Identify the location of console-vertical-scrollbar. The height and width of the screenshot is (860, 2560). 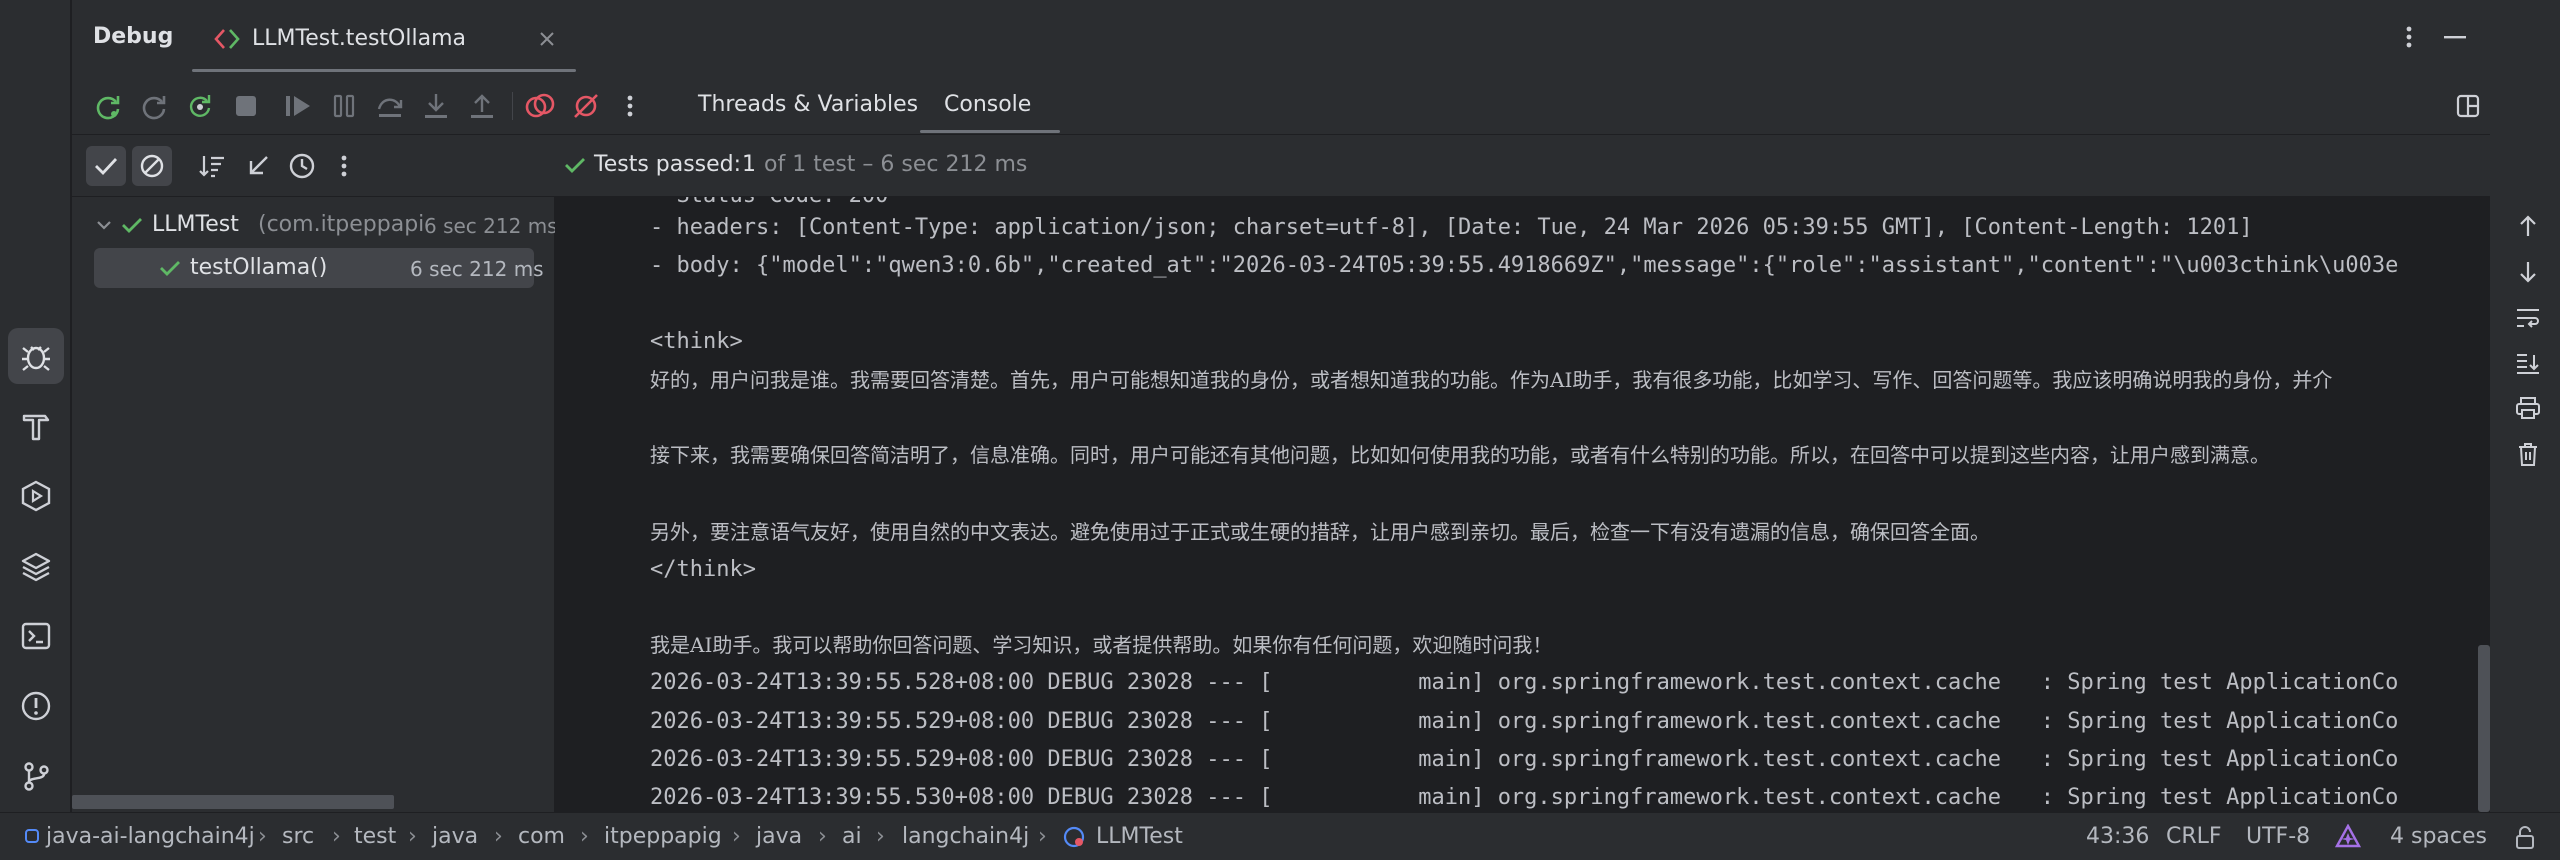
(2484, 728).